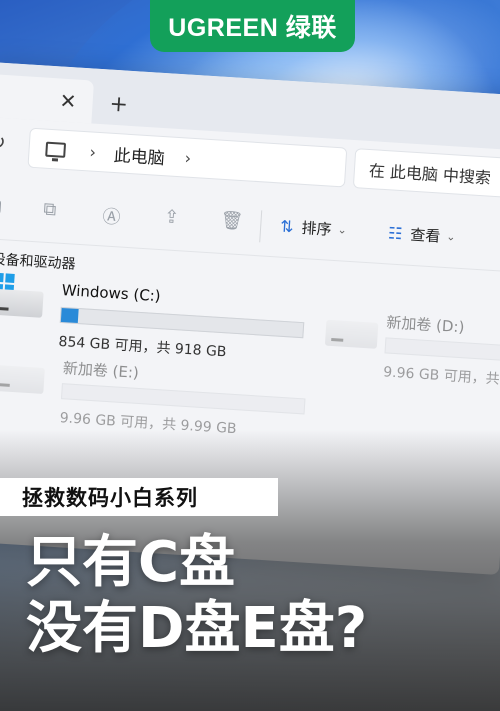 This screenshot has height=711, width=500. I want to click on headline-line-1: 只有C盘, so click(131, 562).